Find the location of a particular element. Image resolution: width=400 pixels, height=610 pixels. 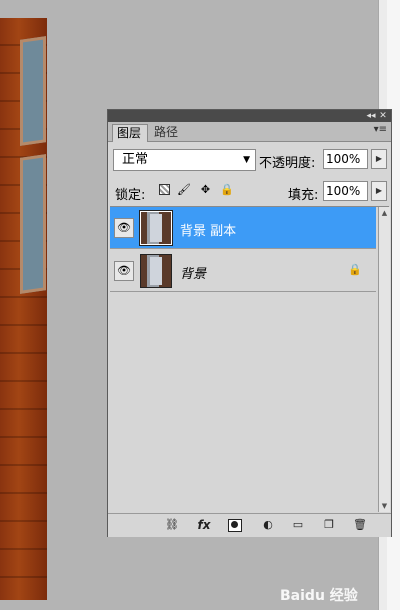

opacity-slider-button: ▶ is located at coordinates (379, 159).